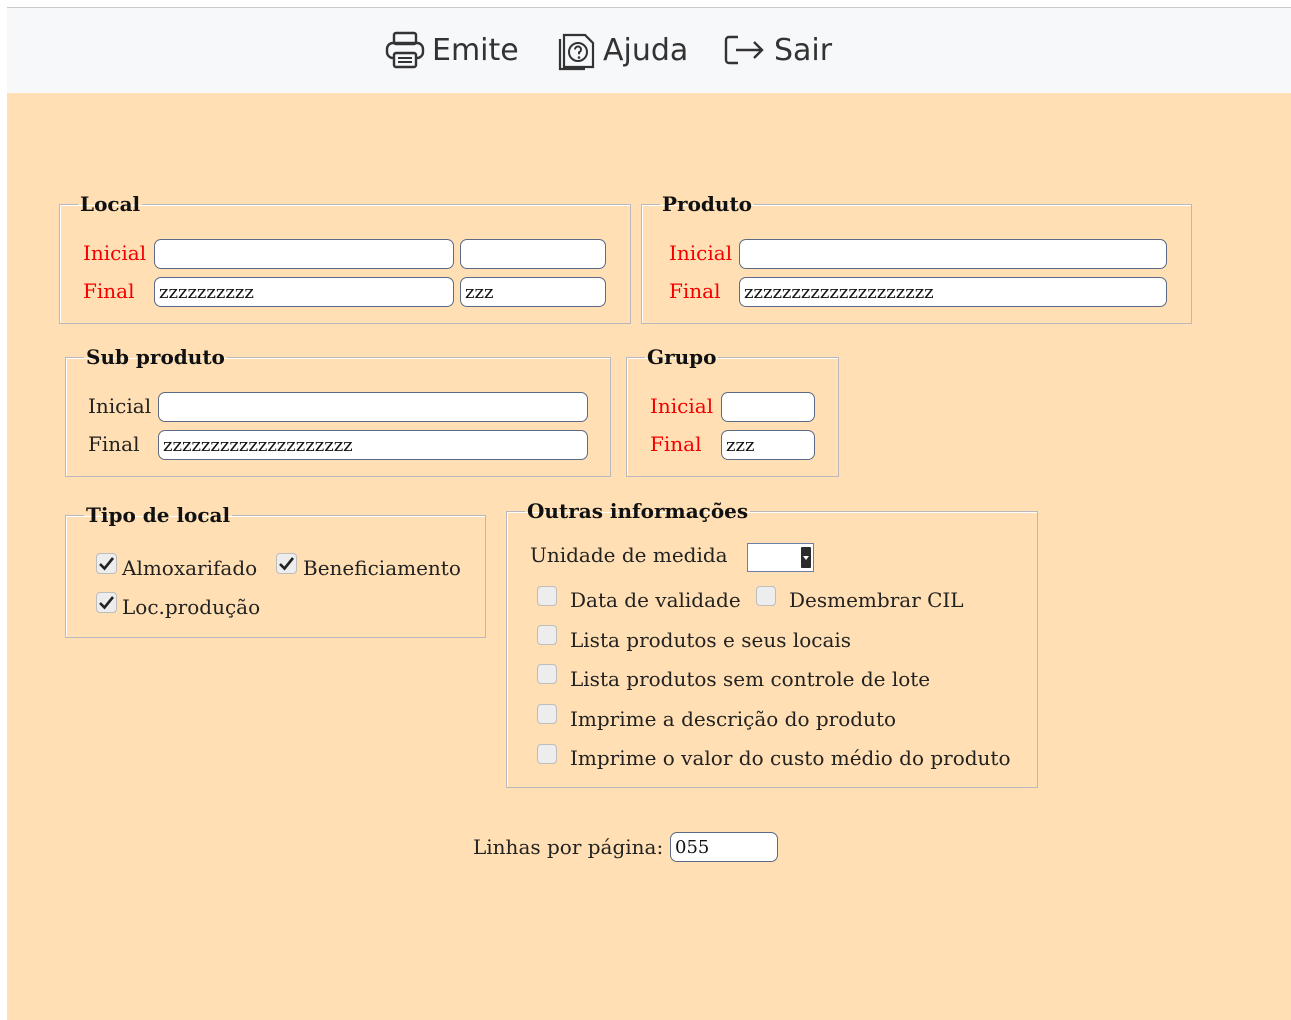  I want to click on ajuda-button: Ajuda, so click(622, 50).